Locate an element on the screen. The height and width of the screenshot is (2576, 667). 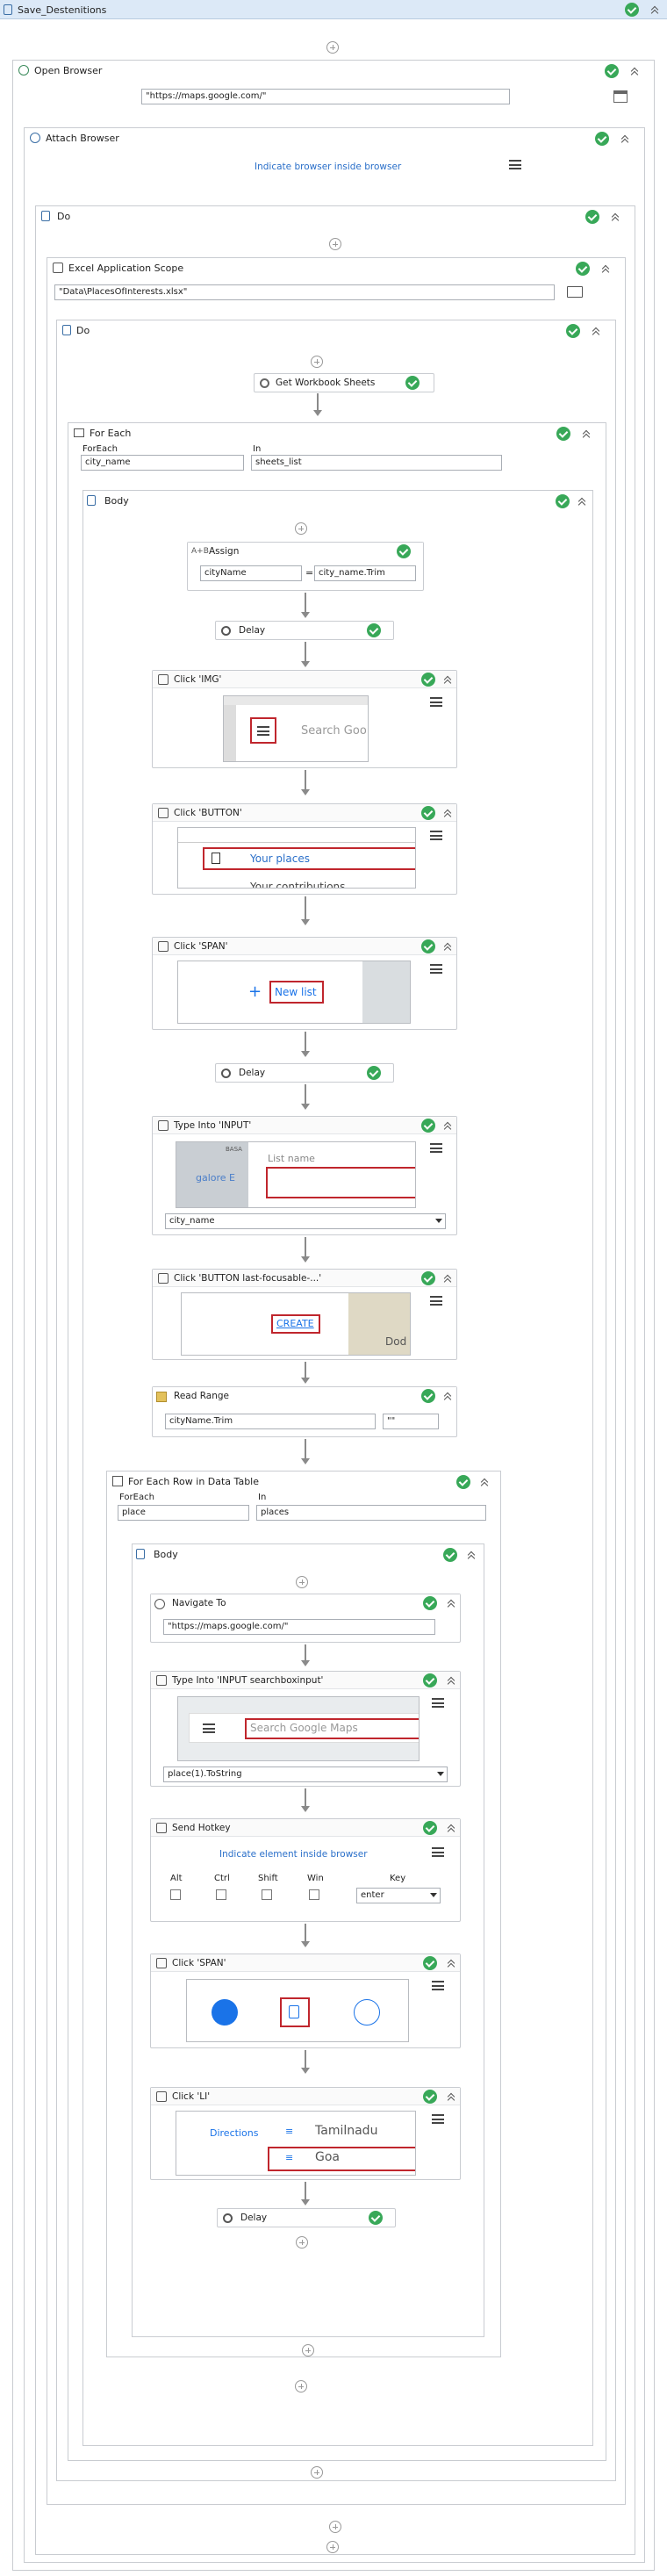
click-span-activity: Click 'SPAN' + New list is located at coordinates (304, 983).